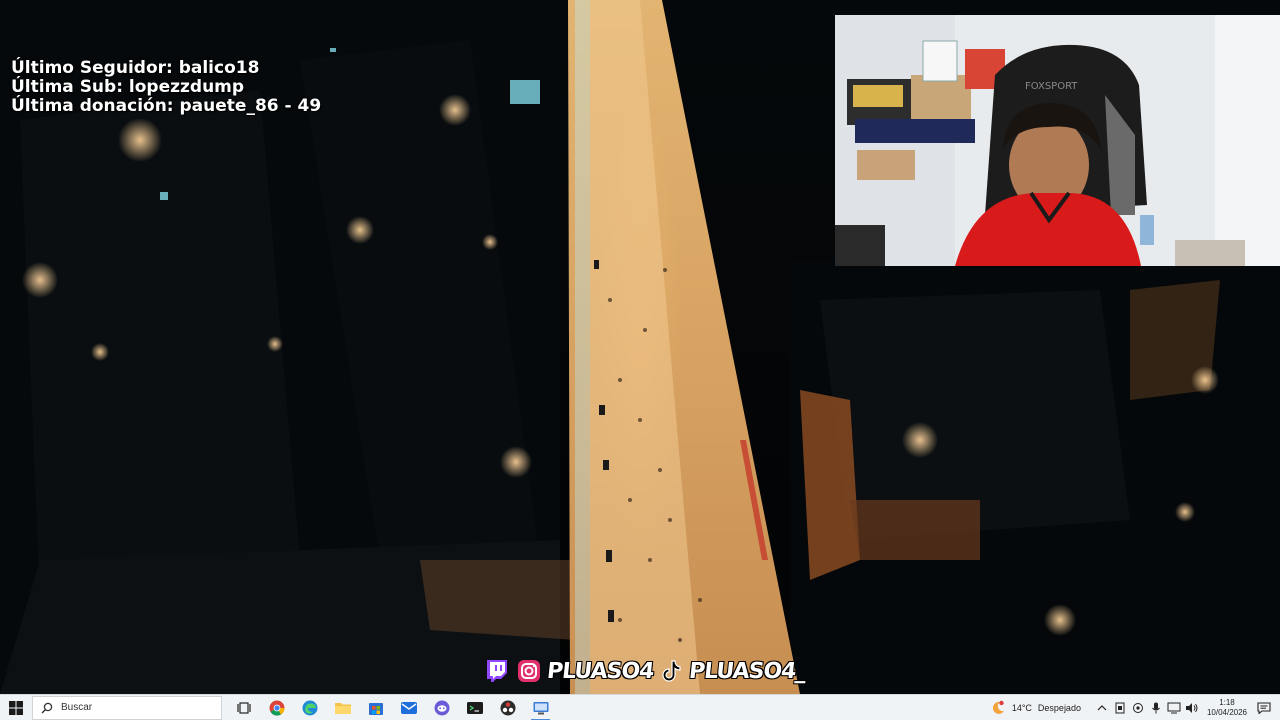  Describe the element at coordinates (1051, 86) in the screenshot. I see `chair-logo: FOXSPORT` at that location.